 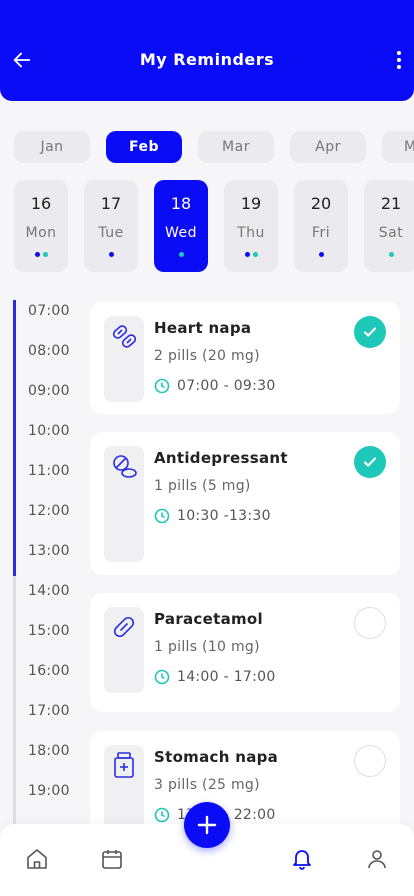 What do you see at coordinates (207, 59) in the screenshot?
I see `page-title: My Reminders` at bounding box center [207, 59].